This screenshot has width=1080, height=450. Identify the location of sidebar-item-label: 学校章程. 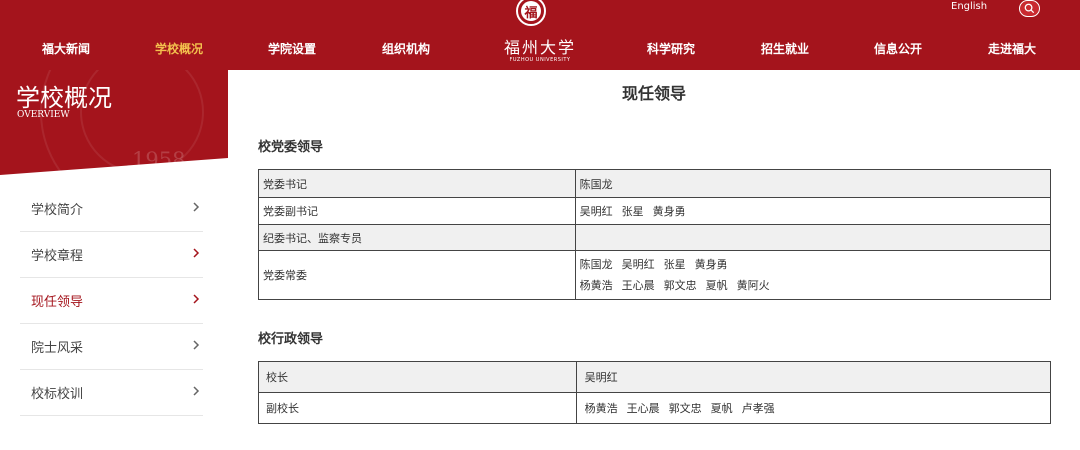
(57, 256).